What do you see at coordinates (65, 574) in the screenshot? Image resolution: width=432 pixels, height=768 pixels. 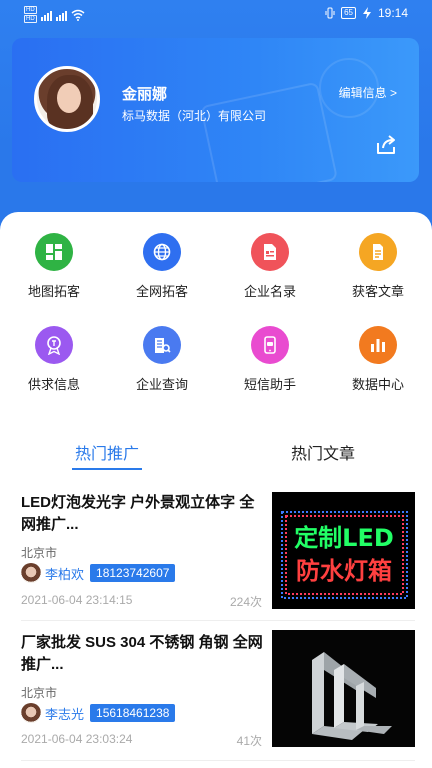 I see `author-name: 李柏欢` at bounding box center [65, 574].